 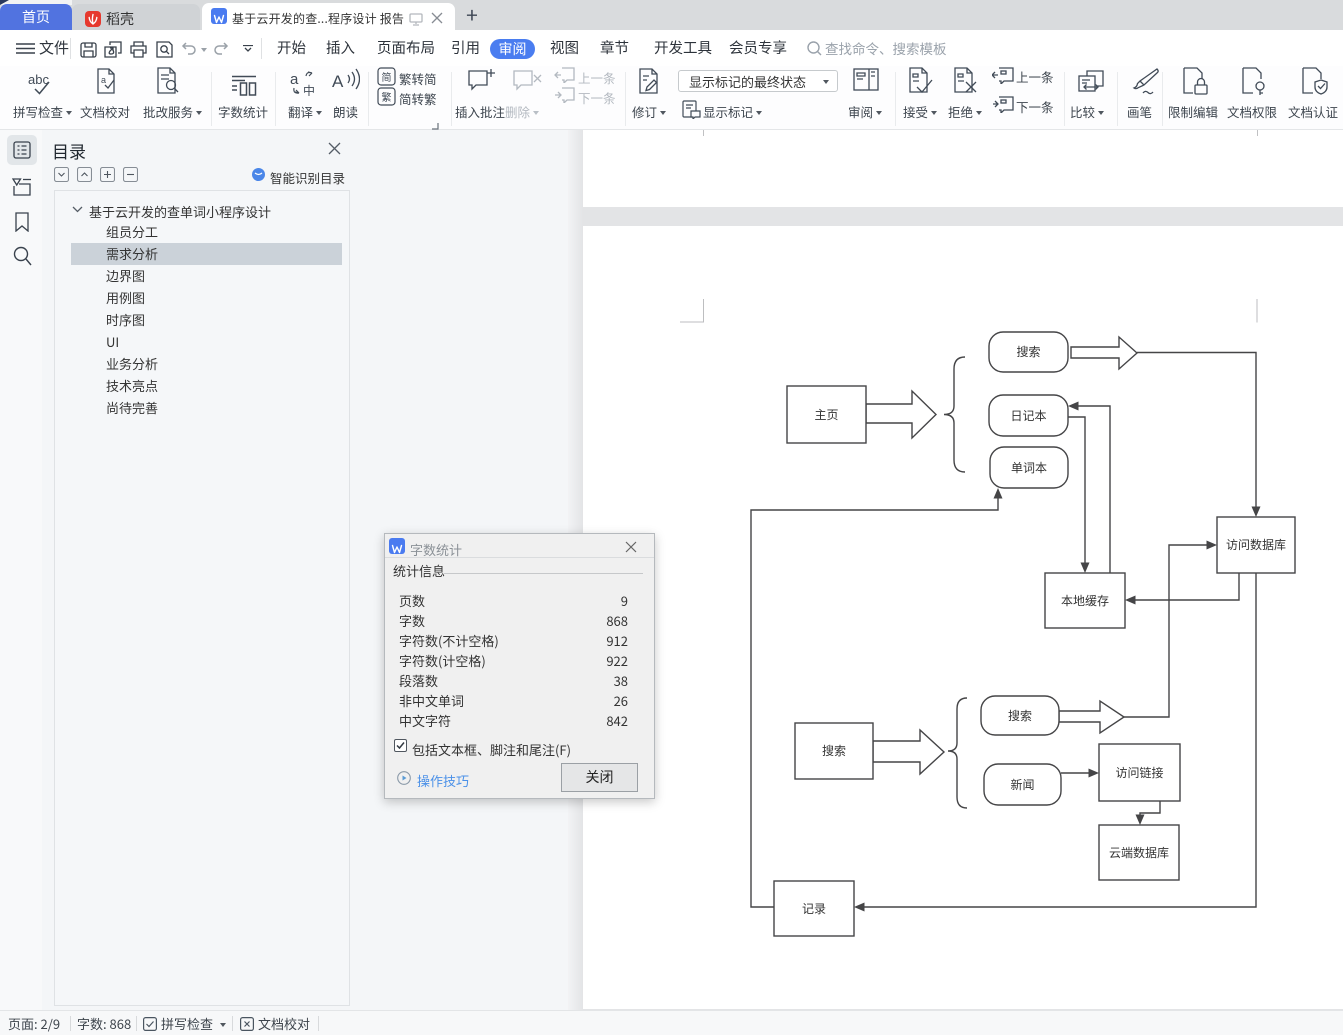 What do you see at coordinates (1139, 852) in the screenshot?
I see `svg-text: 云端数据库` at bounding box center [1139, 852].